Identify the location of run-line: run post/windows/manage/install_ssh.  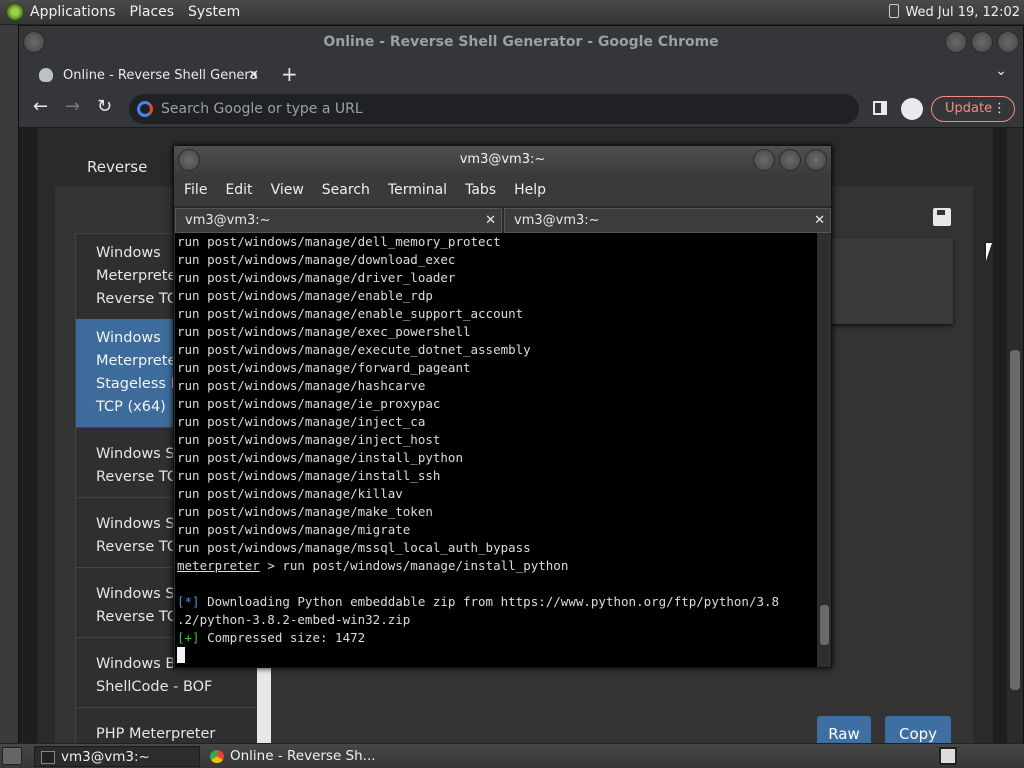
(309, 475).